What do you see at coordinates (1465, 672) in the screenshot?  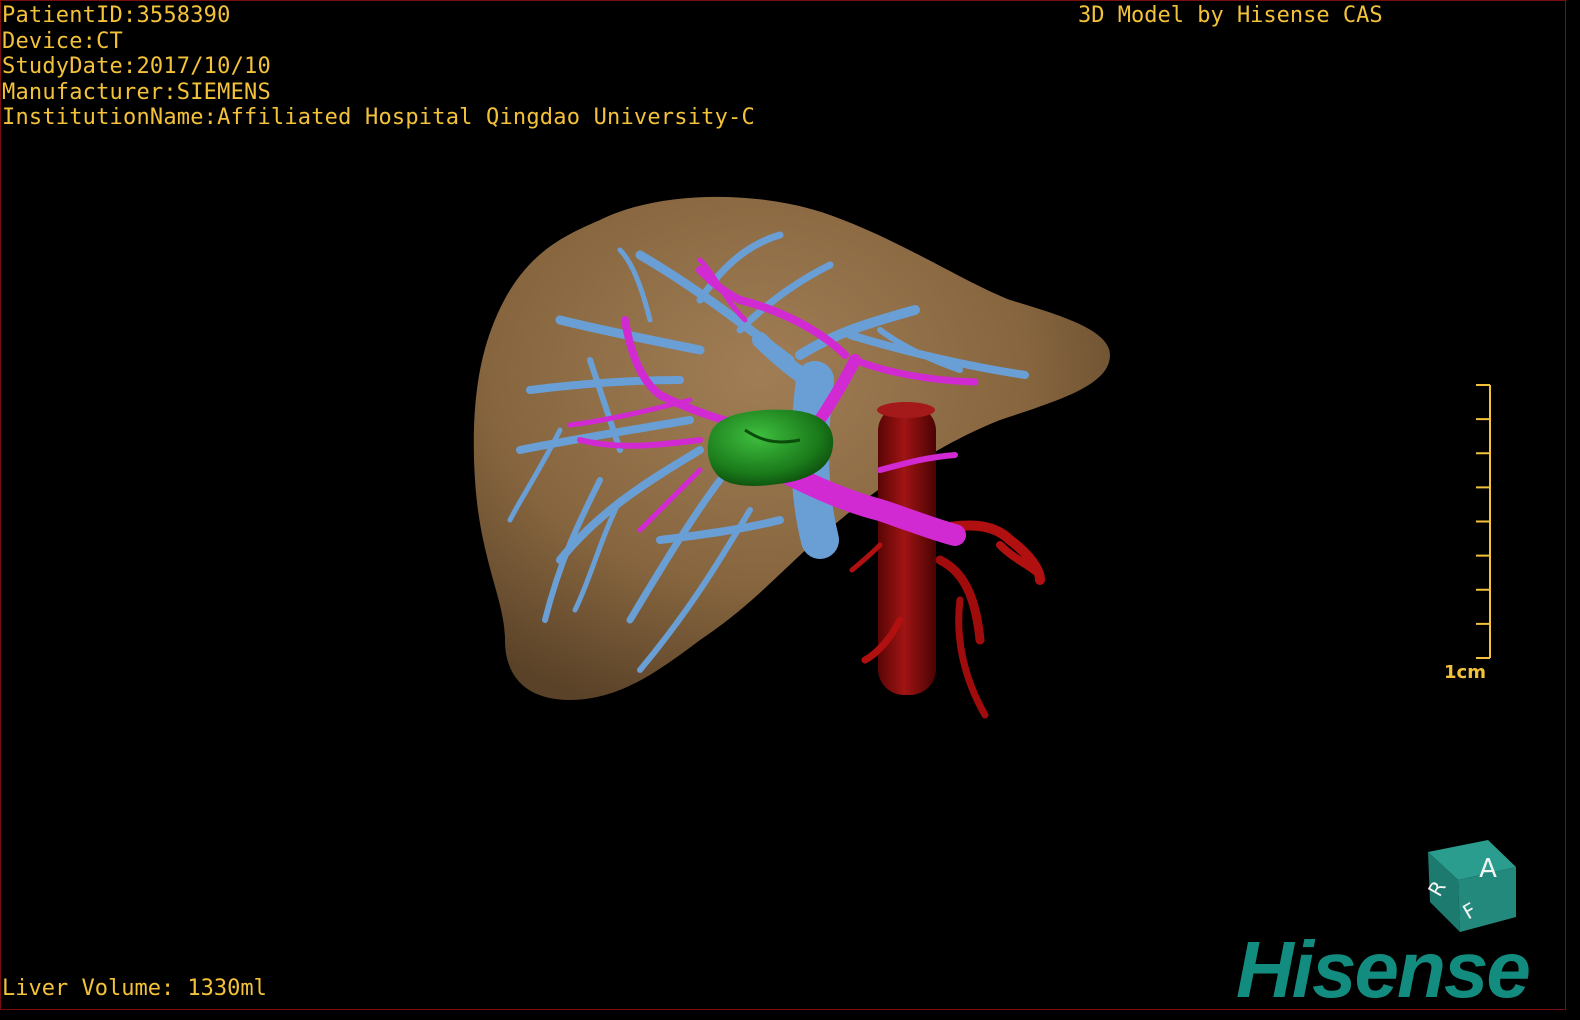 I see `scale-bar-label: 1cm` at bounding box center [1465, 672].